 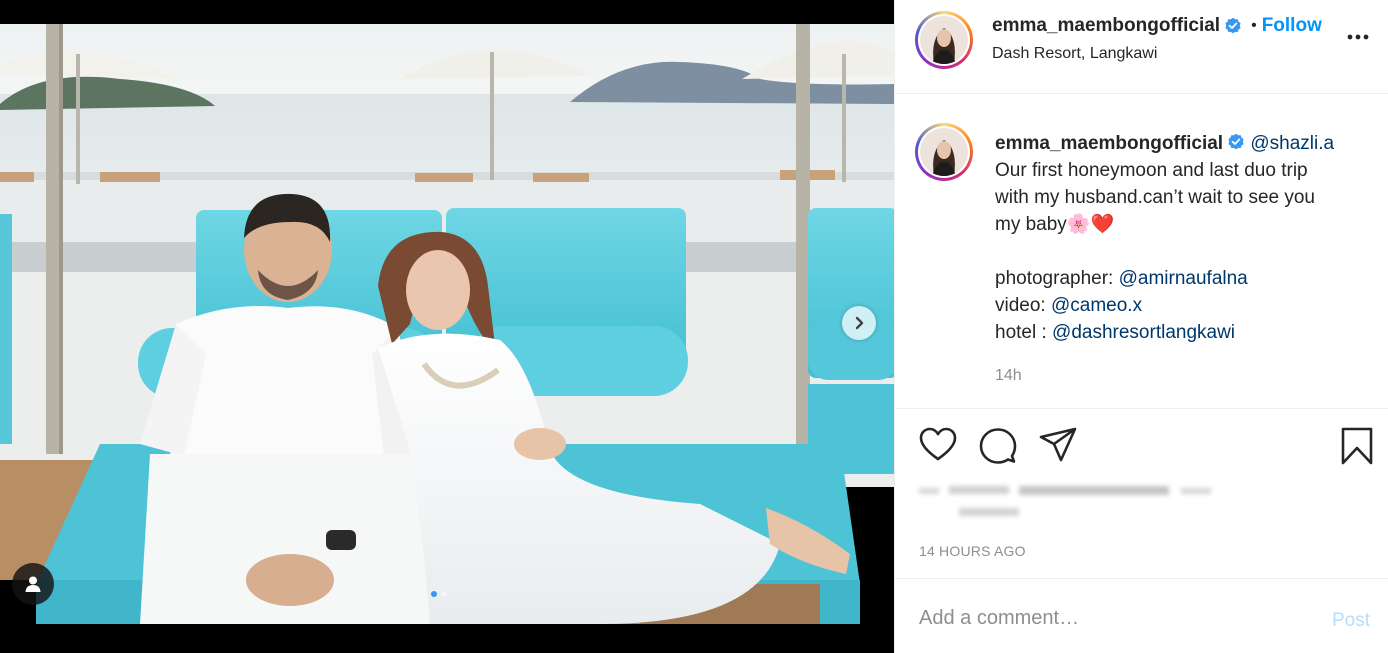 I want to click on caption-line-3: my baby🌸❤️, so click(x=1180, y=224).